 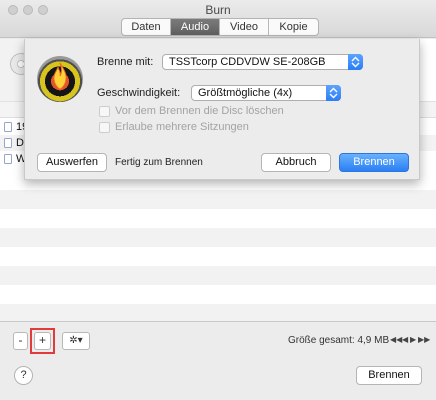 What do you see at coordinates (146, 27) in the screenshot?
I see `tab-daten: Daten` at bounding box center [146, 27].